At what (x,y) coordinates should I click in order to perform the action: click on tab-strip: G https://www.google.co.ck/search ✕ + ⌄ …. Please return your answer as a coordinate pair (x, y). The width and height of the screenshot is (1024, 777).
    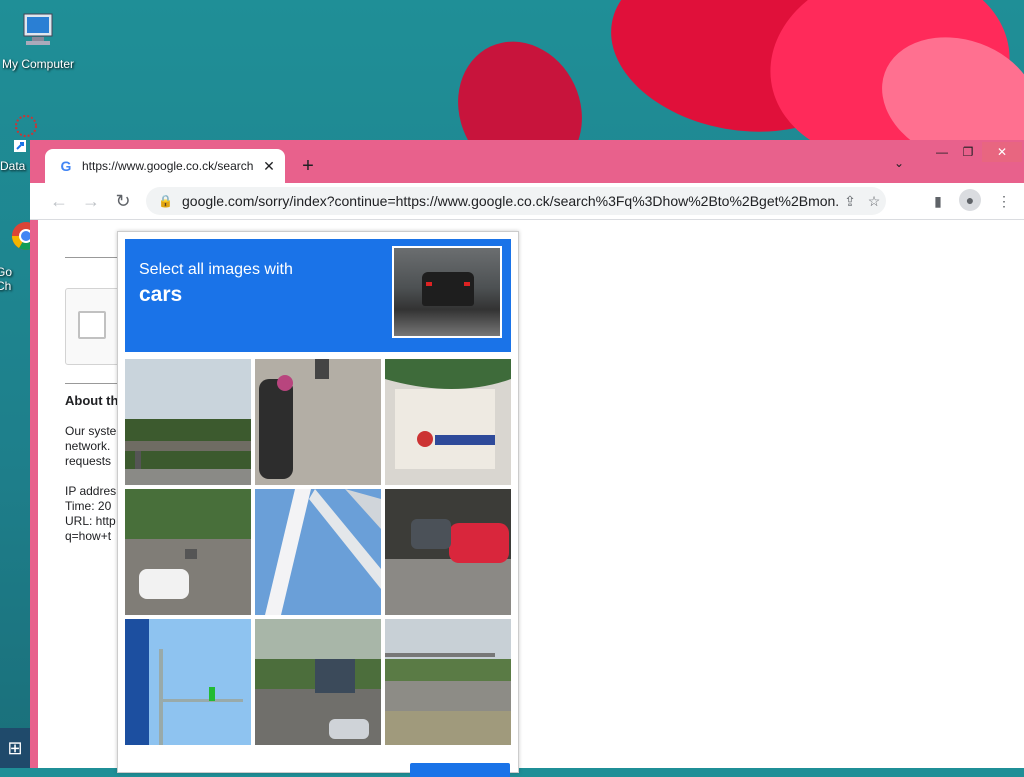
    Looking at the image, I should click on (527, 161).